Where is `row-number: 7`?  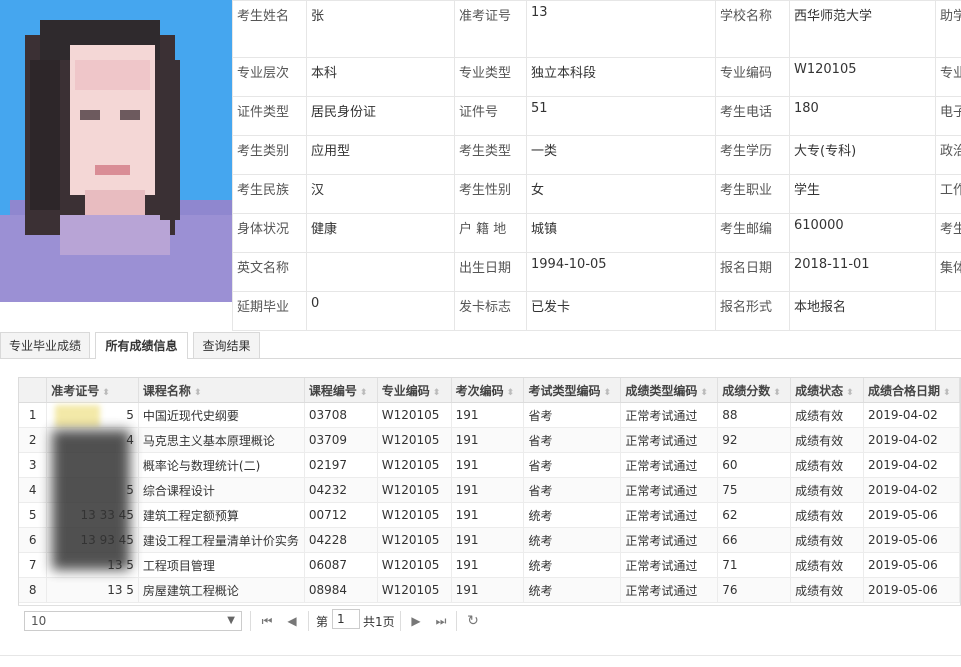
row-number: 7 is located at coordinates (33, 565).